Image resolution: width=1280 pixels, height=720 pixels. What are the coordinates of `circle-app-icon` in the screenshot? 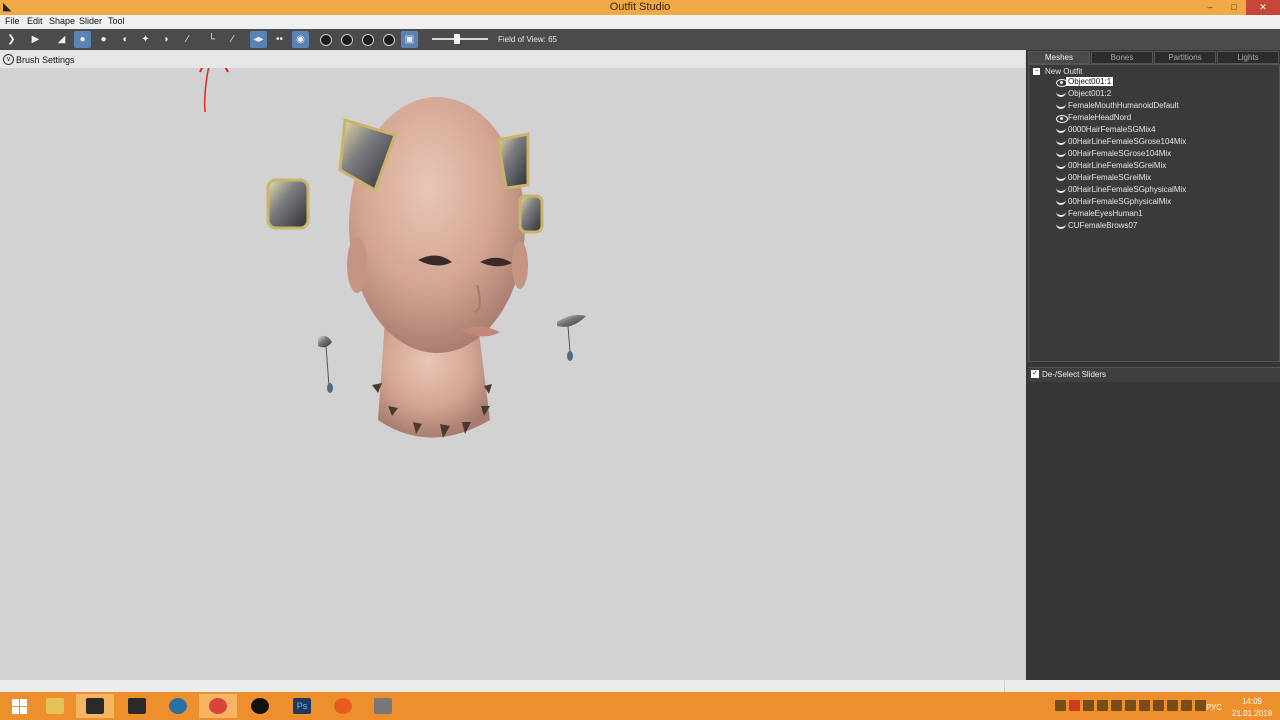 It's located at (178, 706).